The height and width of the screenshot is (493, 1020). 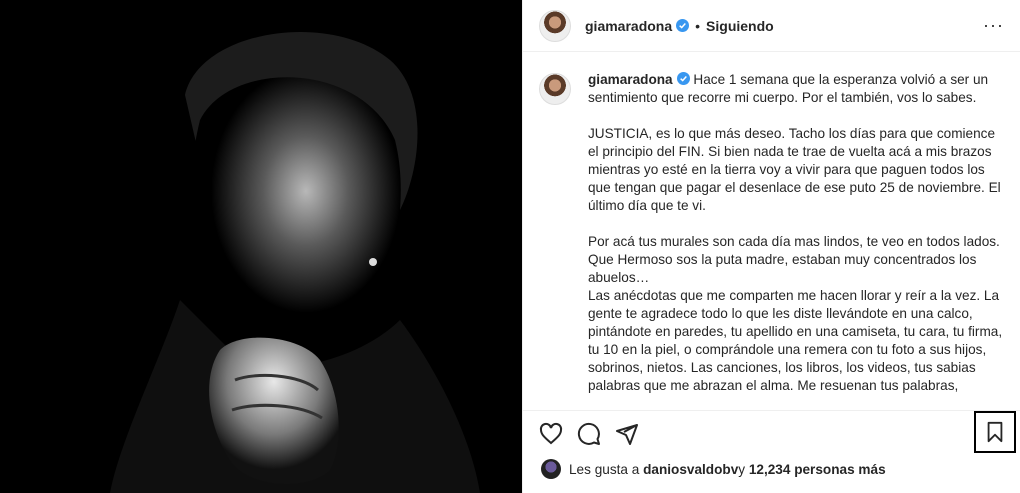 What do you see at coordinates (551, 469) in the screenshot?
I see `liker-avatar` at bounding box center [551, 469].